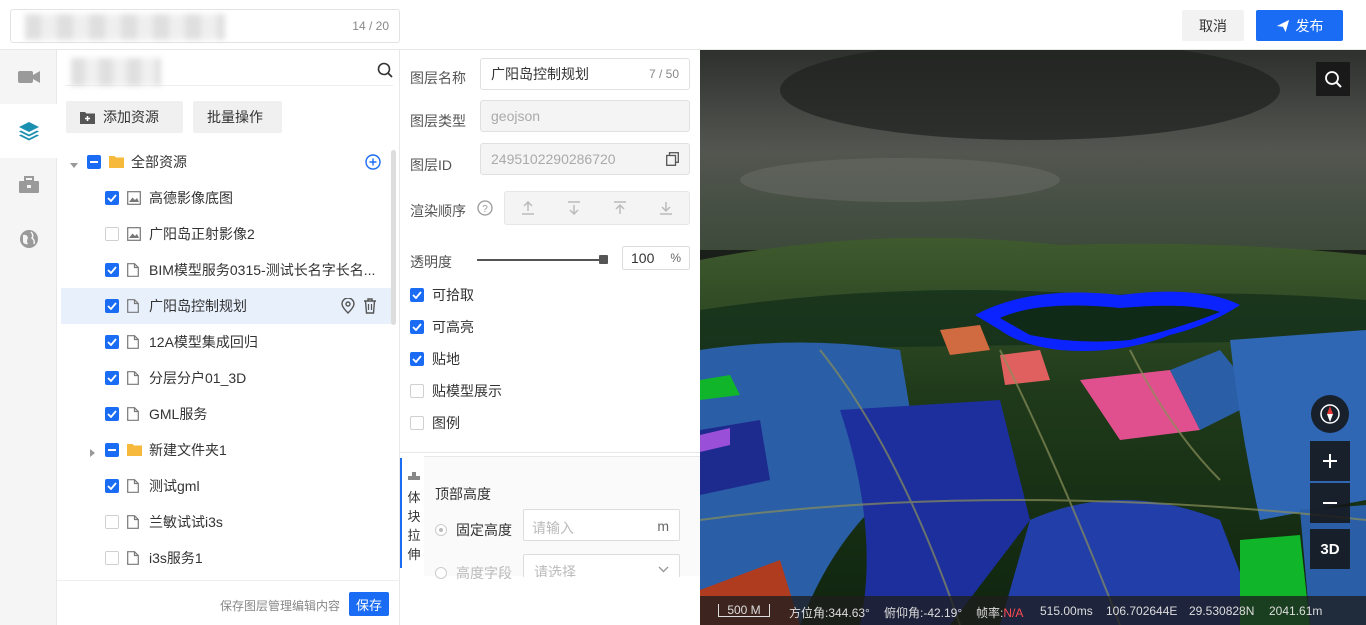  What do you see at coordinates (226, 558) in the screenshot?
I see `tree-layer-node: i3s服务1` at bounding box center [226, 558].